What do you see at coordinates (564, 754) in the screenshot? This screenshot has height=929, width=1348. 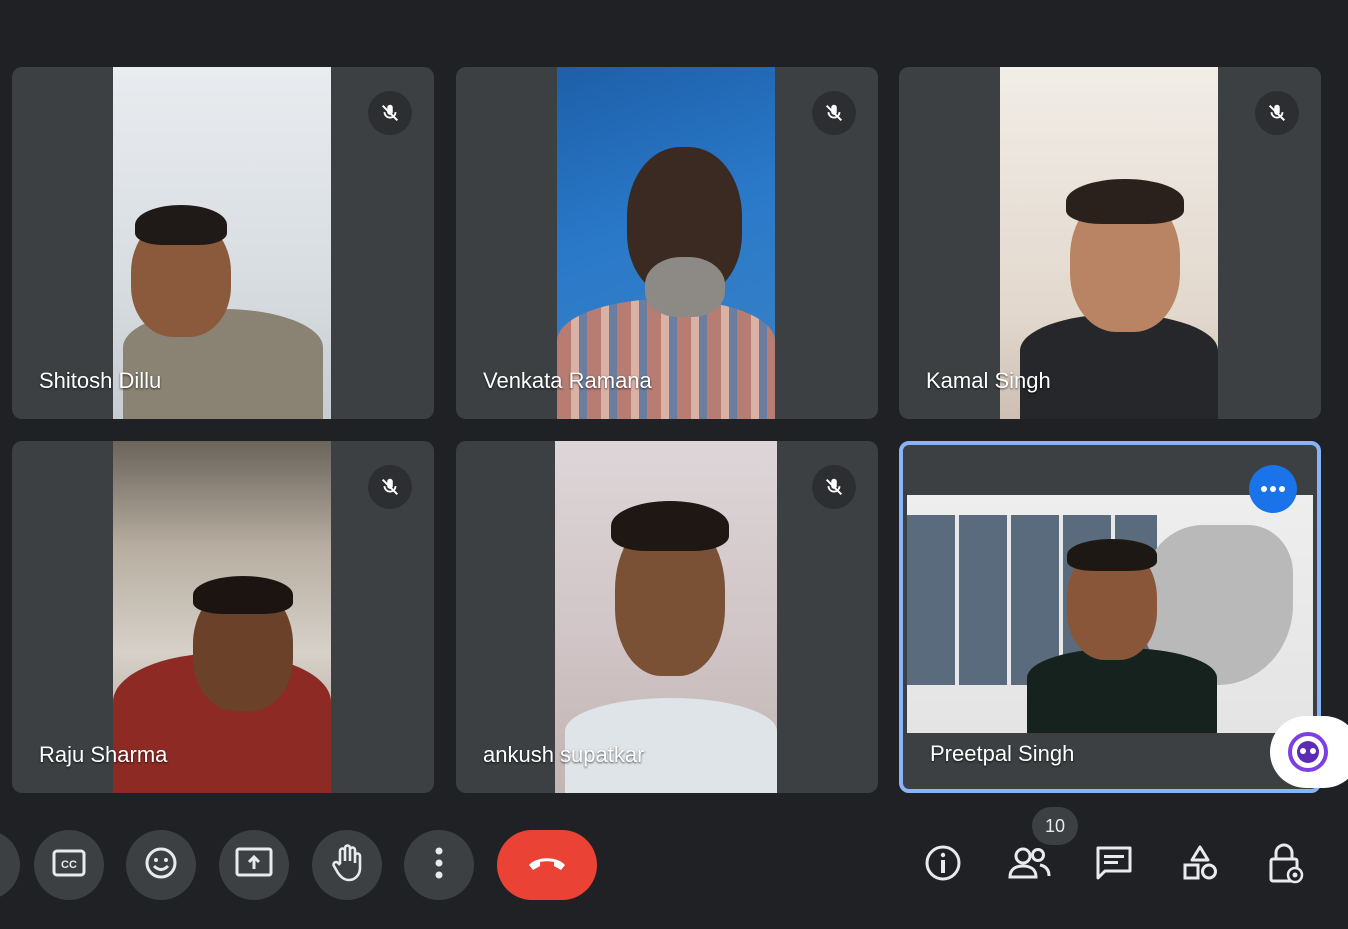 I see `participant-name: ankush supatkar` at bounding box center [564, 754].